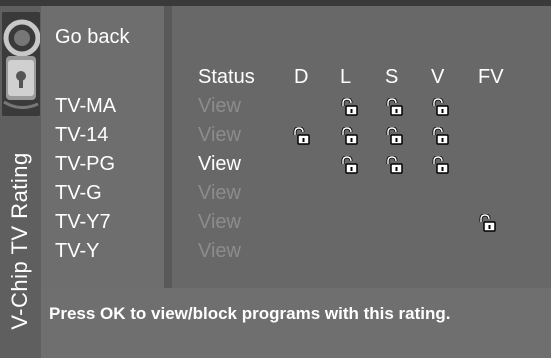 The image size is (551, 358). Describe the element at coordinates (83, 222) in the screenshot. I see `rating-item-tv-y7: TV-Y7` at that location.